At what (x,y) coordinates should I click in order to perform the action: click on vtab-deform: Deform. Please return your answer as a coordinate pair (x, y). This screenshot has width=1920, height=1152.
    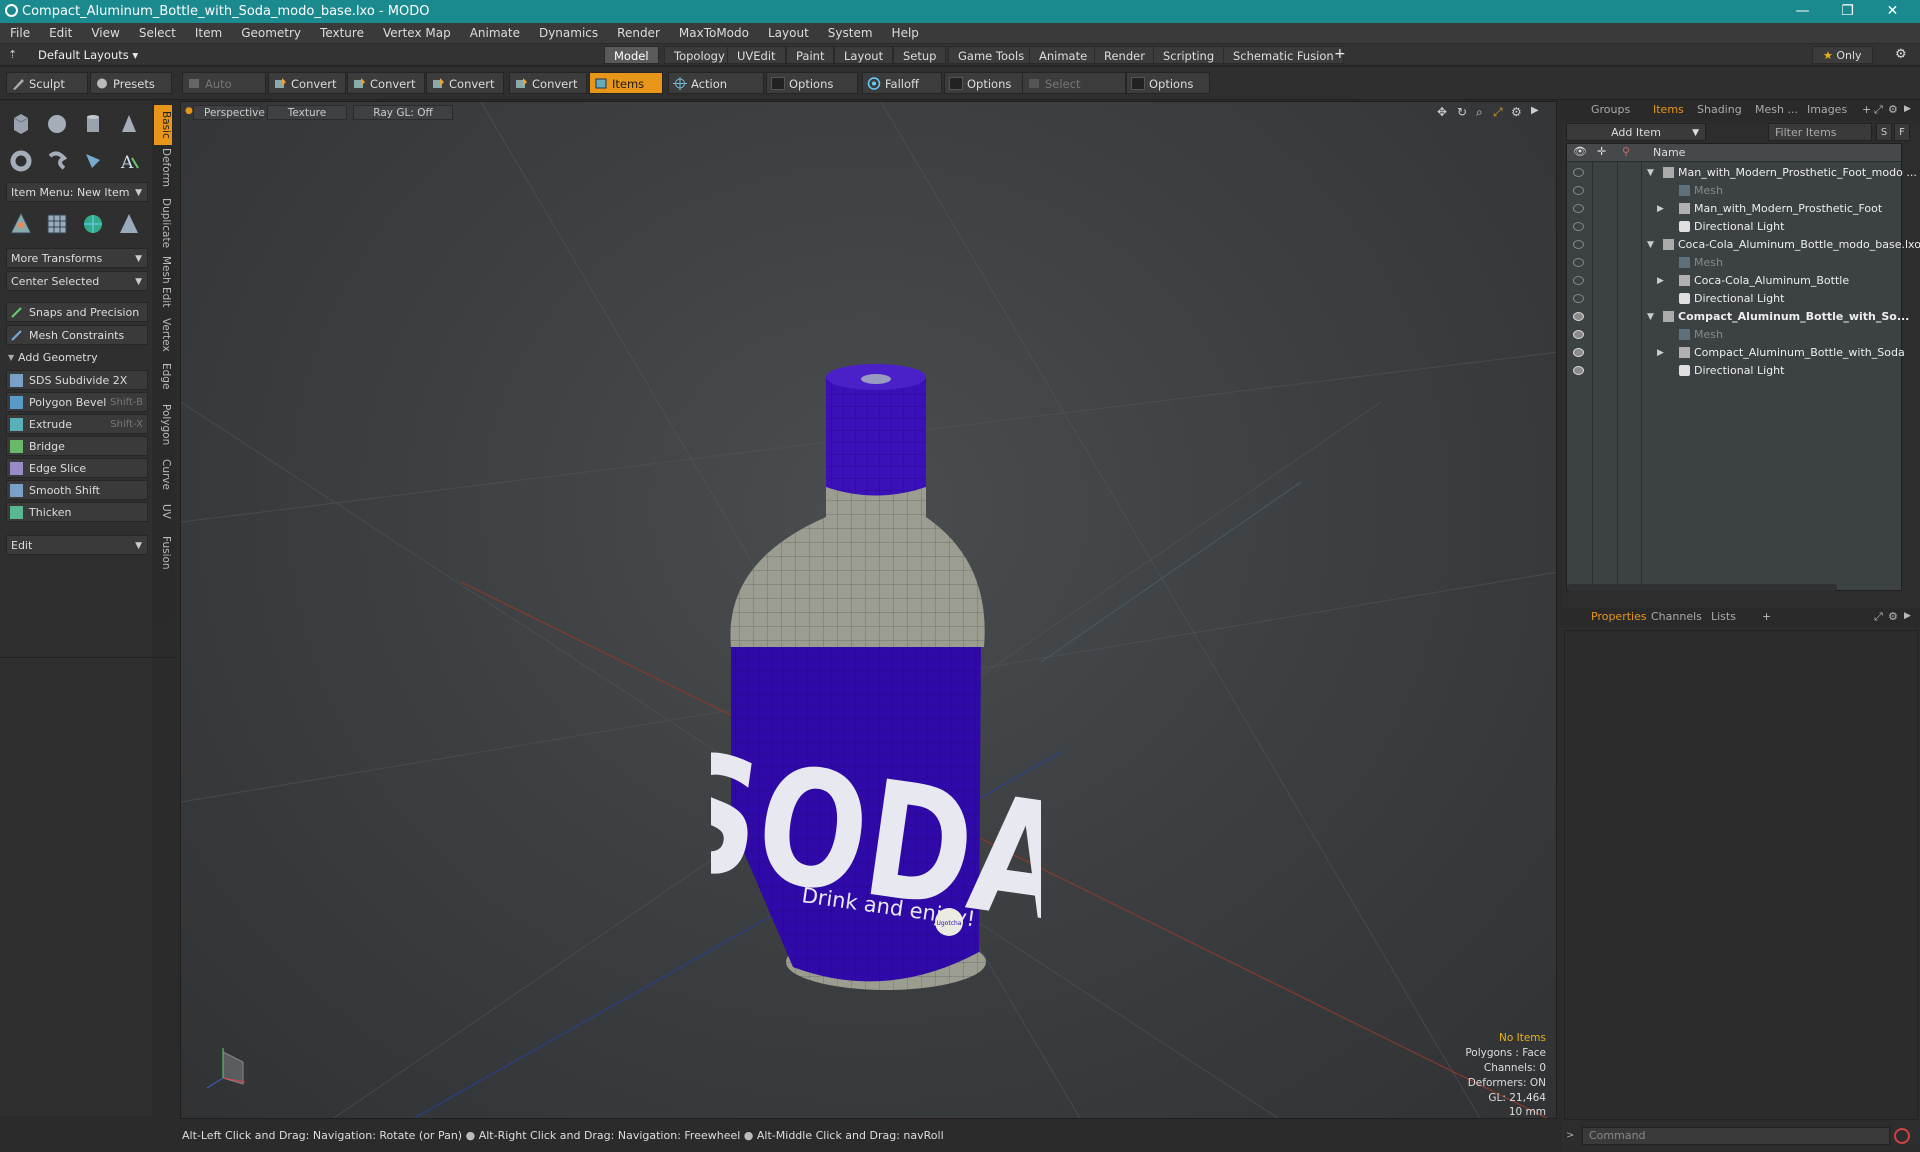
    Looking at the image, I should click on (163, 168).